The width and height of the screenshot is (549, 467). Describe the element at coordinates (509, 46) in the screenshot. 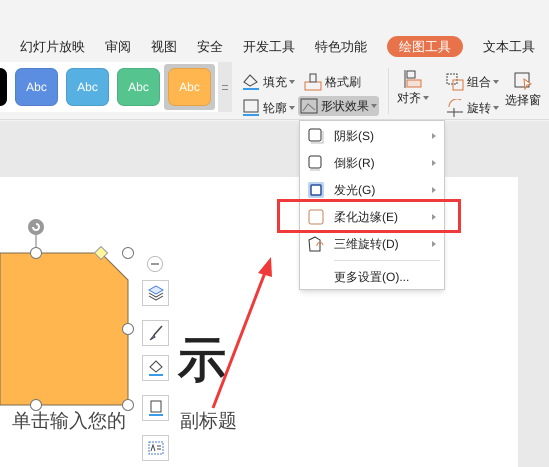

I see `ribbon-tab: 文本工具` at that location.